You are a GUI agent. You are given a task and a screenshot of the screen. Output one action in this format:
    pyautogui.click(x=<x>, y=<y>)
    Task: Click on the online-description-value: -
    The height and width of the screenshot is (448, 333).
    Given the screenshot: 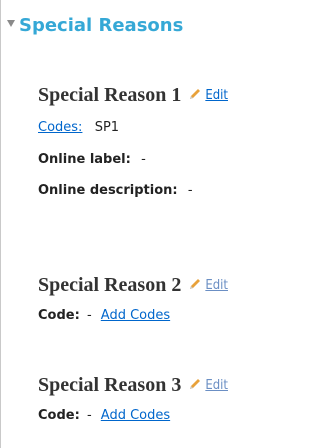 What is the action you would take?
    pyautogui.click(x=190, y=190)
    